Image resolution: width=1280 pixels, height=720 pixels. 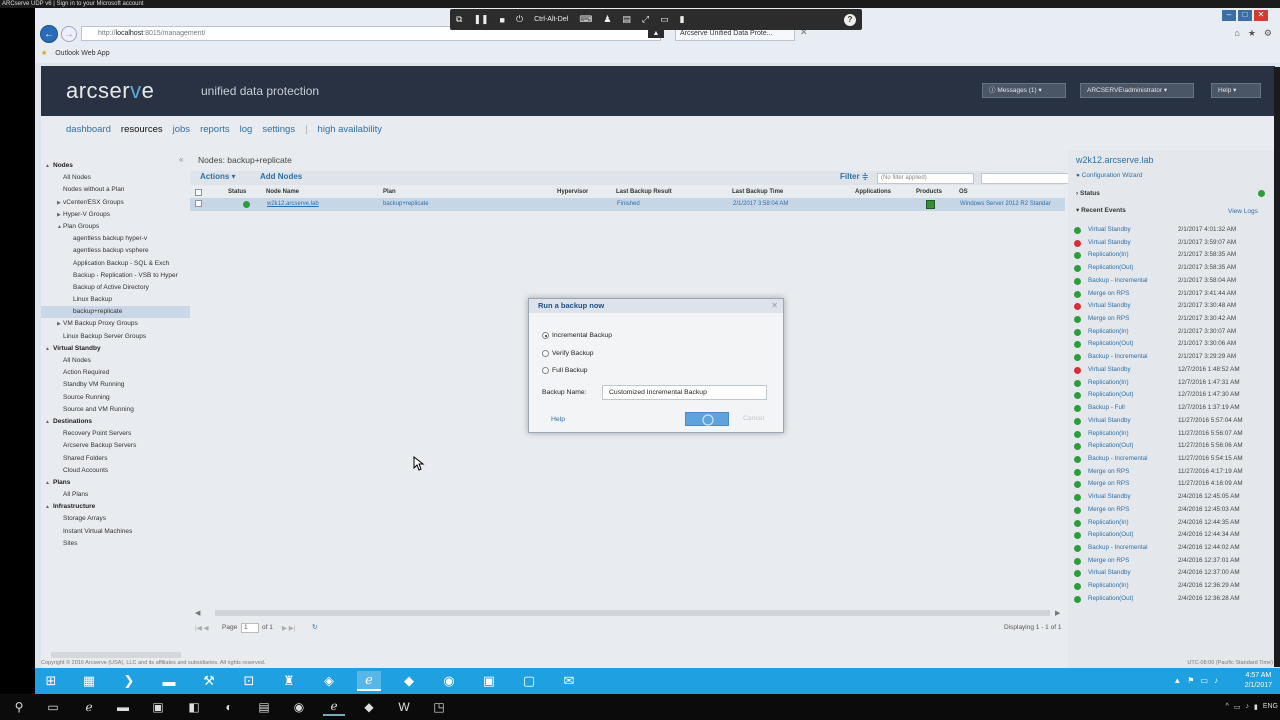 I want to click on tree-item: ▶ vCenter/ESX Groups, so click(x=115, y=203).